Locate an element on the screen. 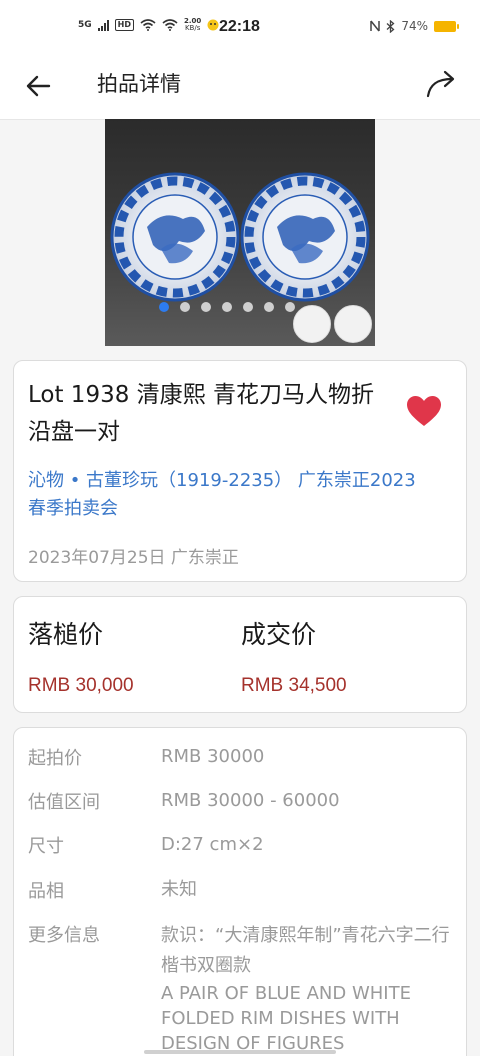 The height and width of the screenshot is (1056, 480). home-indicator is located at coordinates (240, 1052).